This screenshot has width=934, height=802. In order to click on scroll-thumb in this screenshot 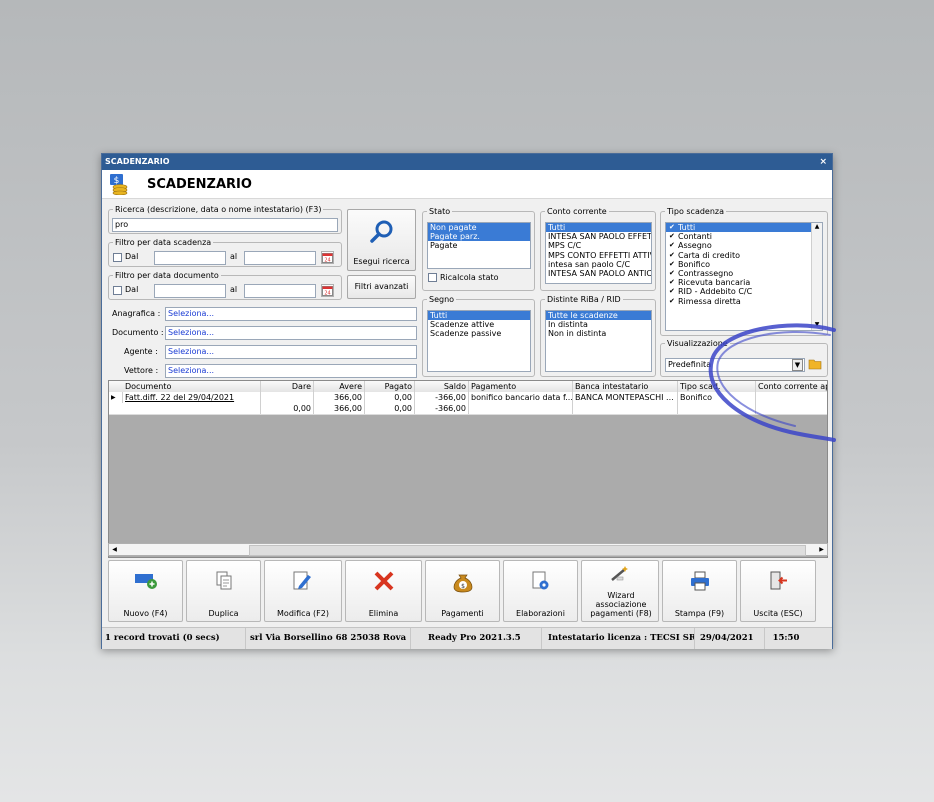, I will do `click(527, 550)`.